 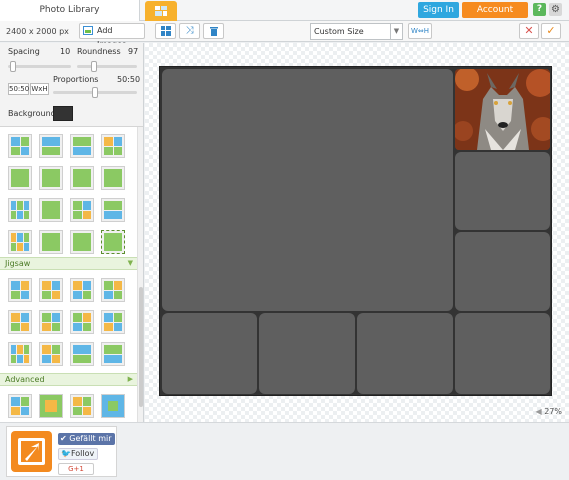 I want to click on zoom-value: 27%, so click(x=553, y=411).